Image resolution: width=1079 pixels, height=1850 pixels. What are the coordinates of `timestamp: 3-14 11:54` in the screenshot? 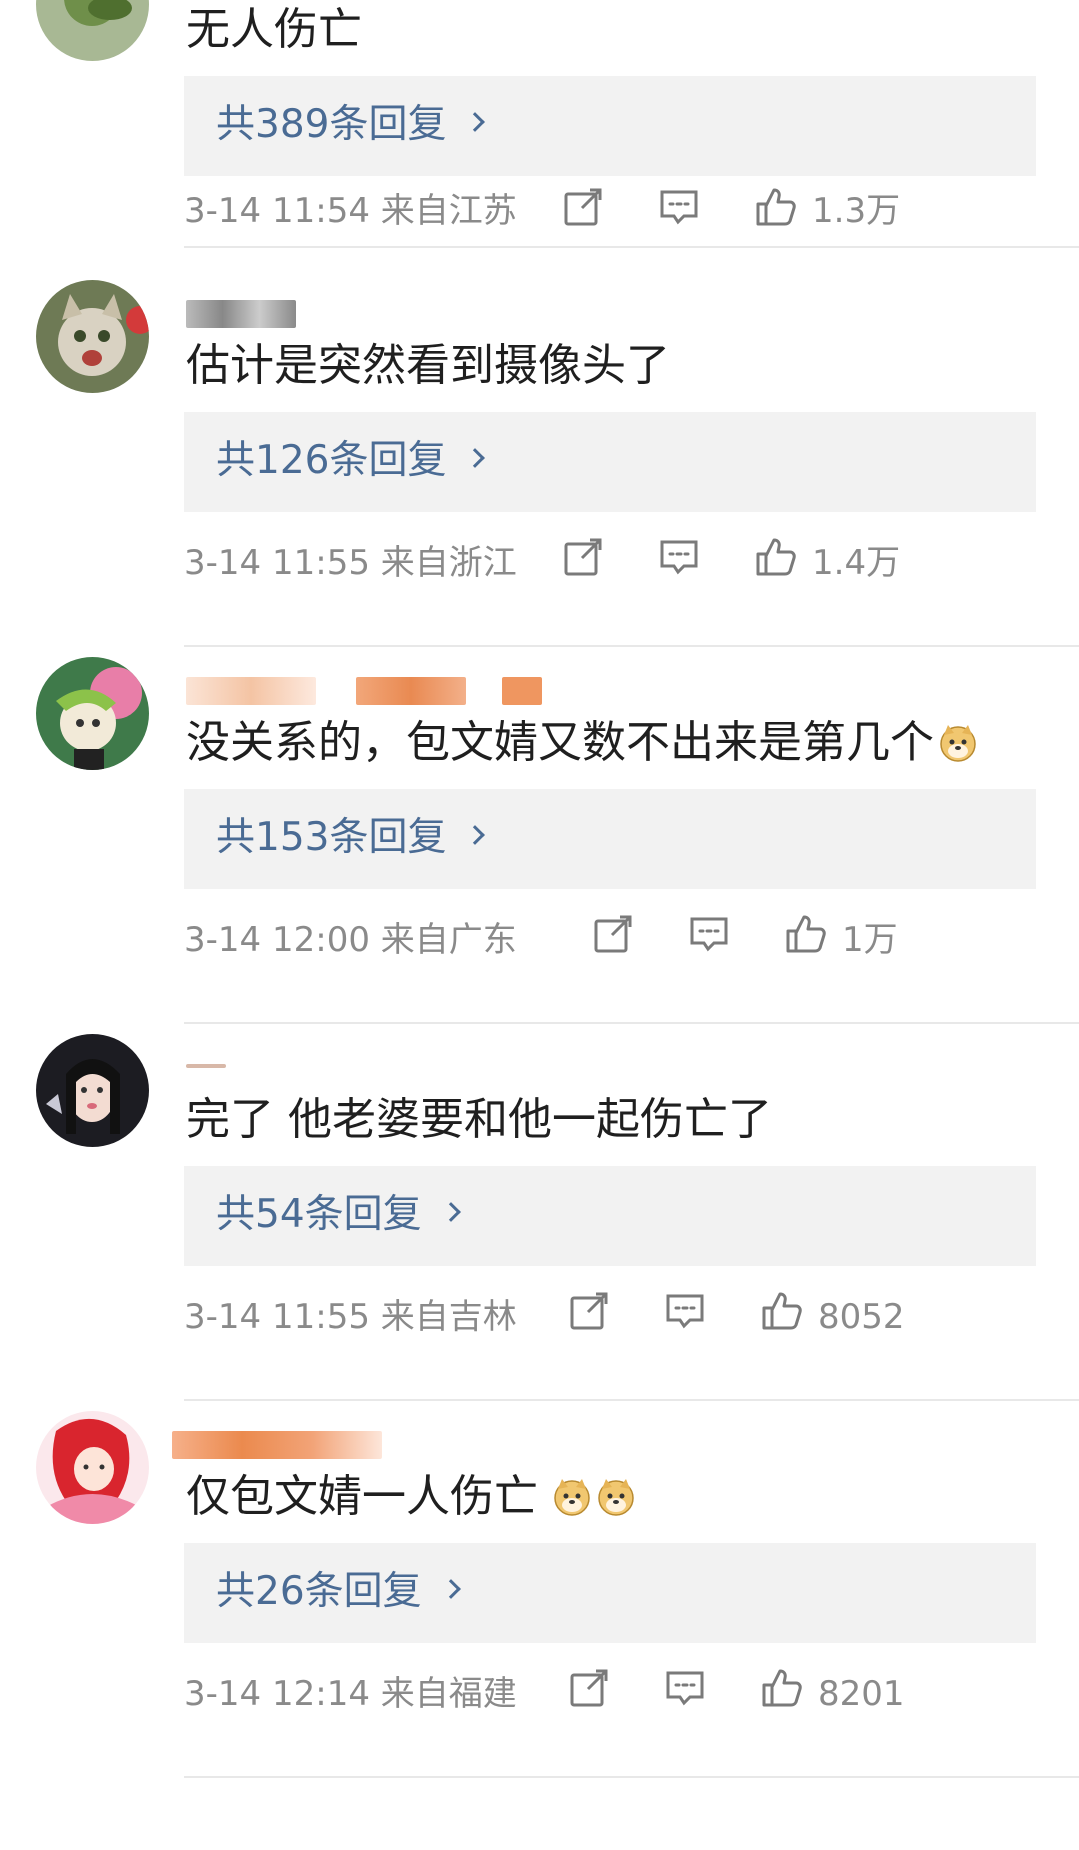 It's located at (277, 211).